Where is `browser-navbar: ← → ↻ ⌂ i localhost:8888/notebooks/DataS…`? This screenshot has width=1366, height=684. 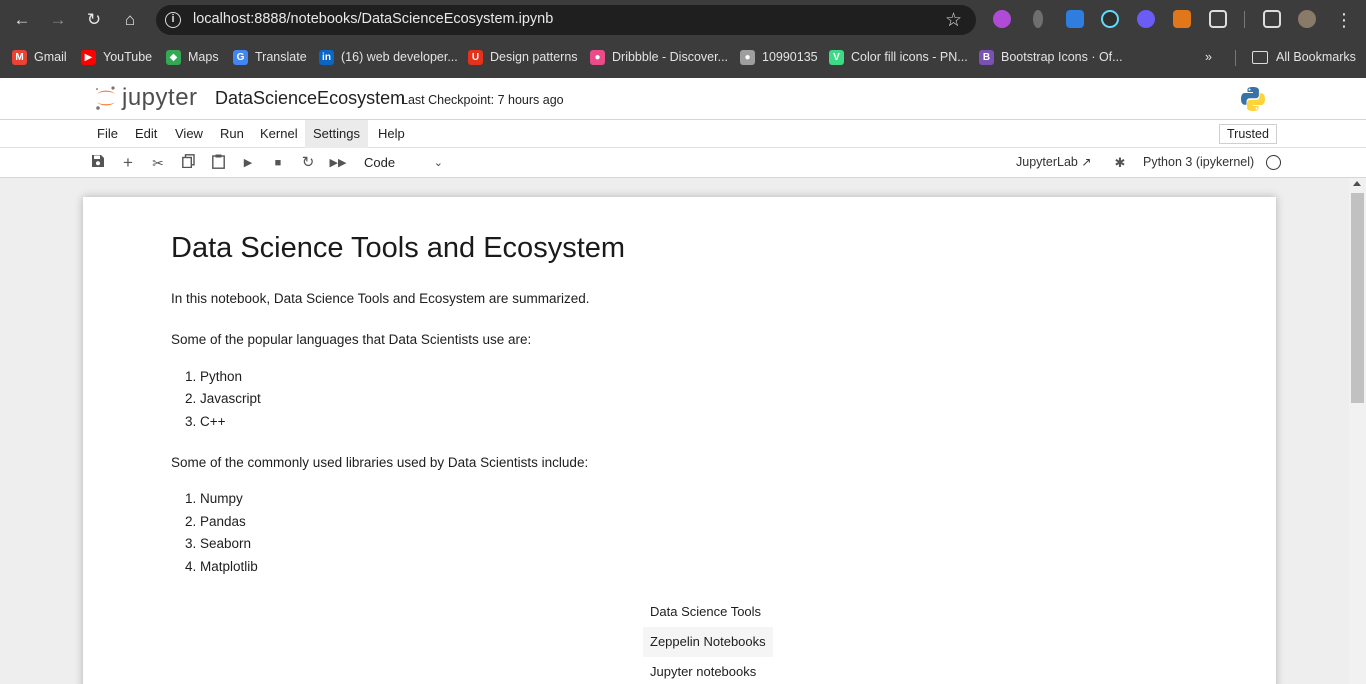
browser-navbar: ← → ↻ ⌂ i localhost:8888/notebooks/DataS… is located at coordinates (683, 20).